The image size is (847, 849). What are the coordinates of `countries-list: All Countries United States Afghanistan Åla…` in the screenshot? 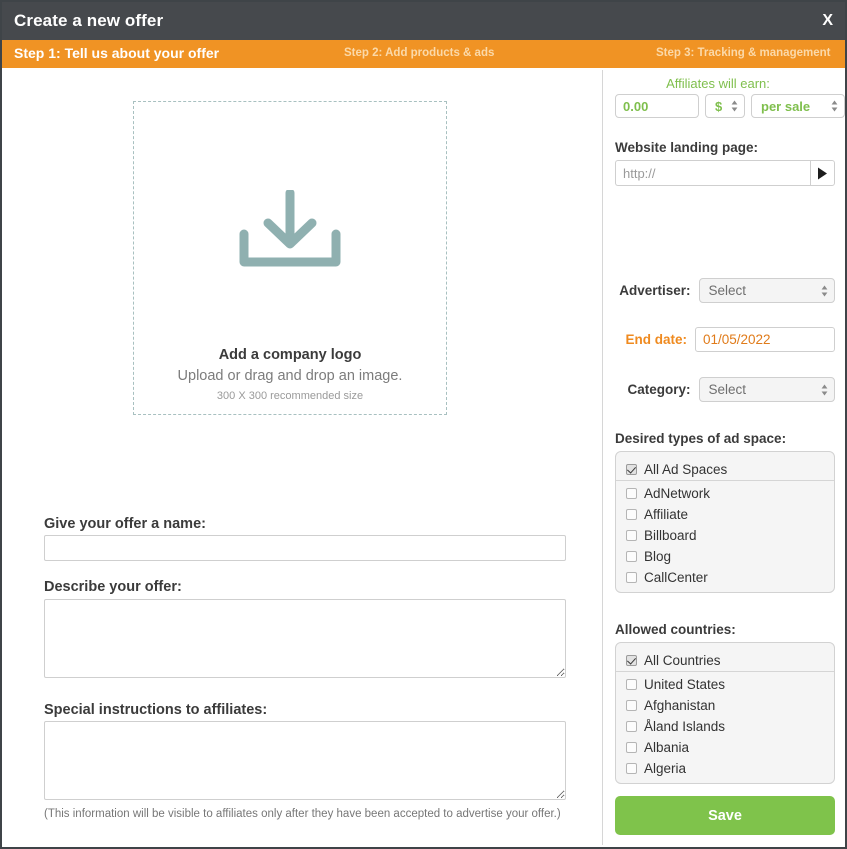 It's located at (725, 711).